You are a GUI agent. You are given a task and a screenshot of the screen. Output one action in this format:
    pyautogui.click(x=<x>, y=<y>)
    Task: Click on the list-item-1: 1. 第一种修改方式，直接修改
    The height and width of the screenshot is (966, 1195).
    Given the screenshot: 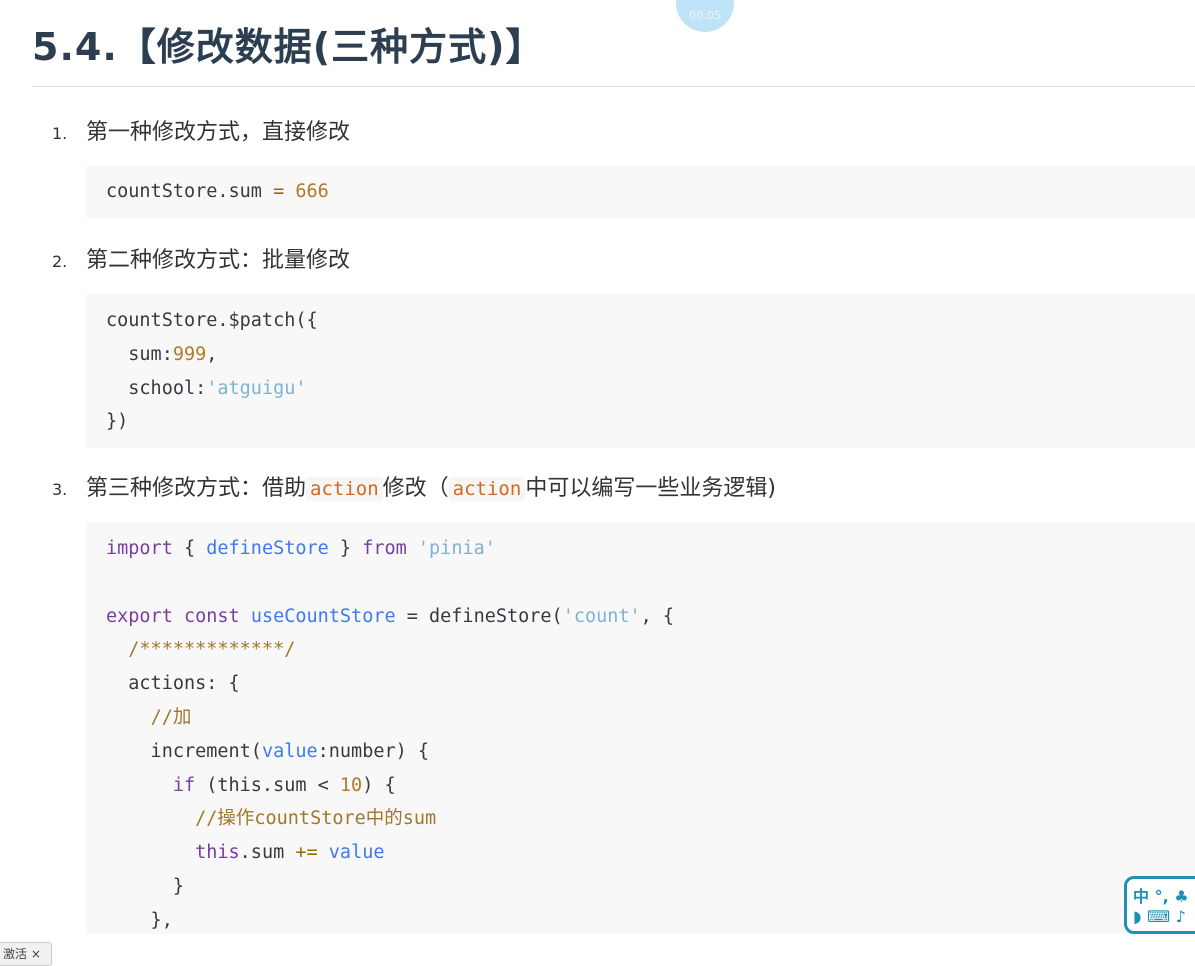 What is the action you would take?
    pyautogui.click(x=201, y=130)
    